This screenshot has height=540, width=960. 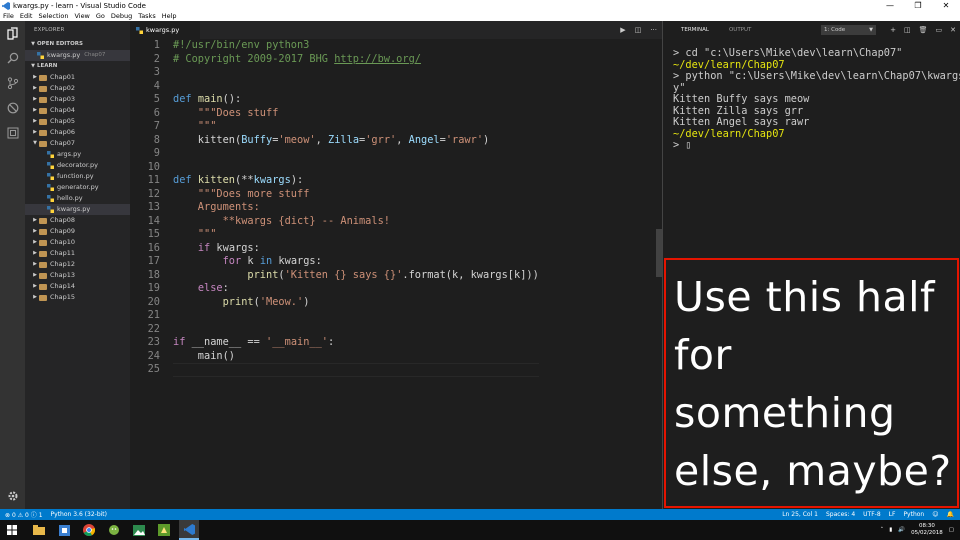 I want to click on maximize-panel-icon: ▭, so click(x=939, y=30).